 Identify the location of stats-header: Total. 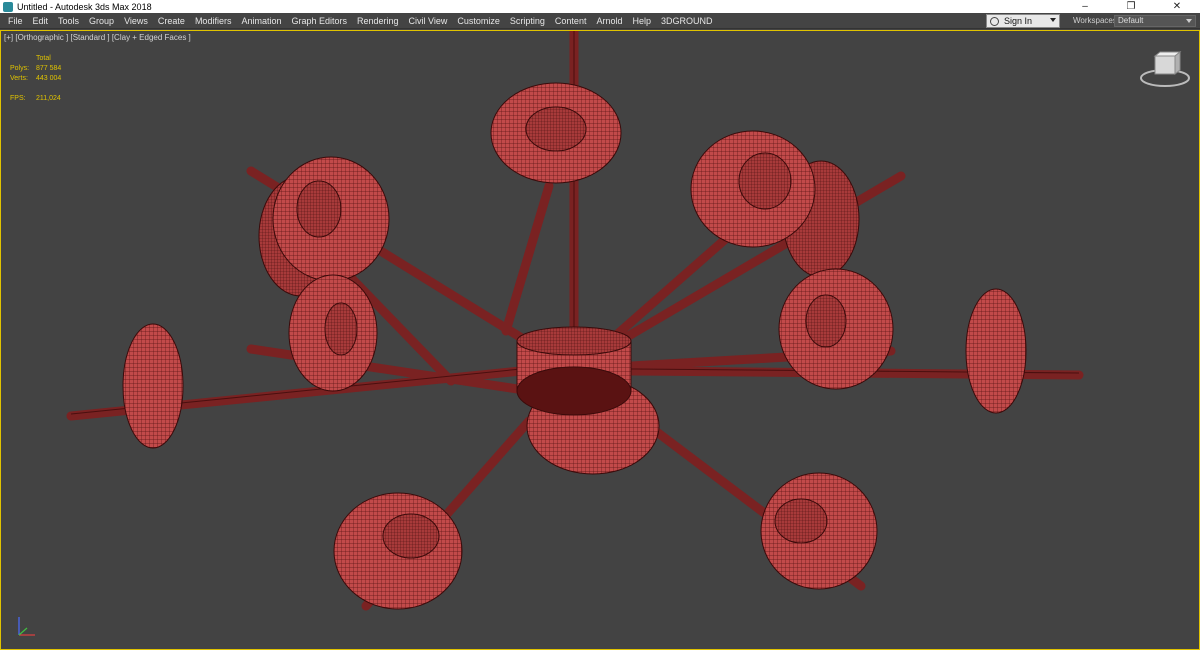
(43, 58).